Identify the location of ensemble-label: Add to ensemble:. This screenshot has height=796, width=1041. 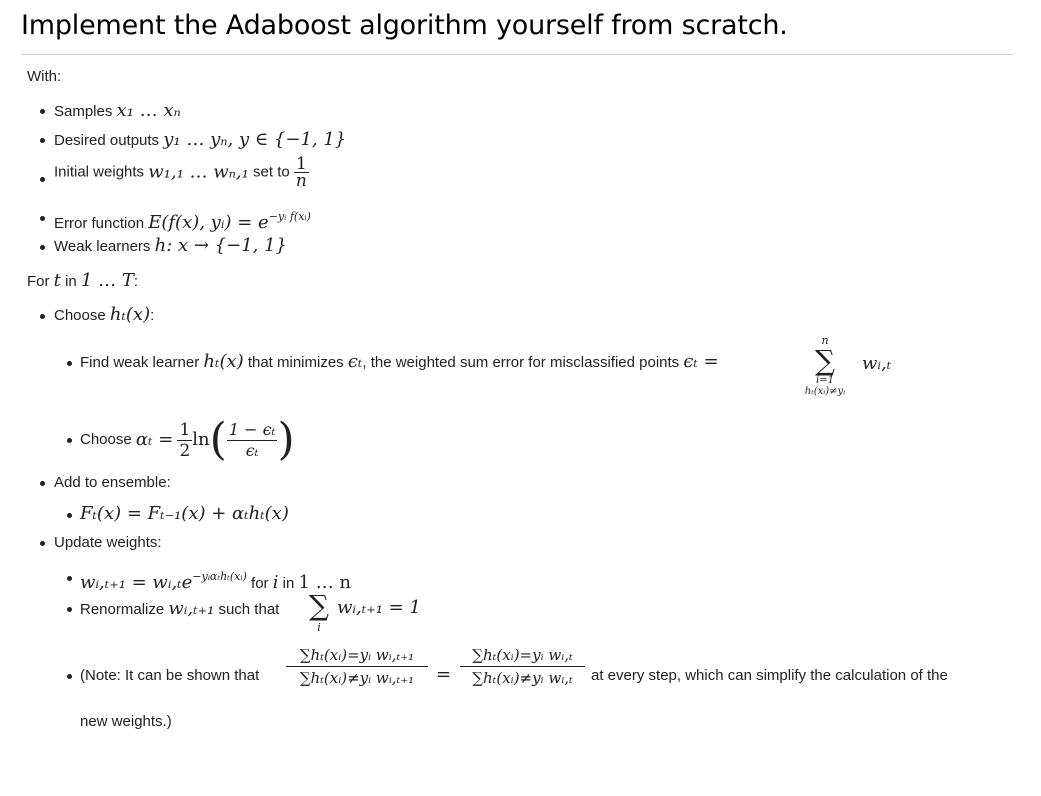
(112, 482).